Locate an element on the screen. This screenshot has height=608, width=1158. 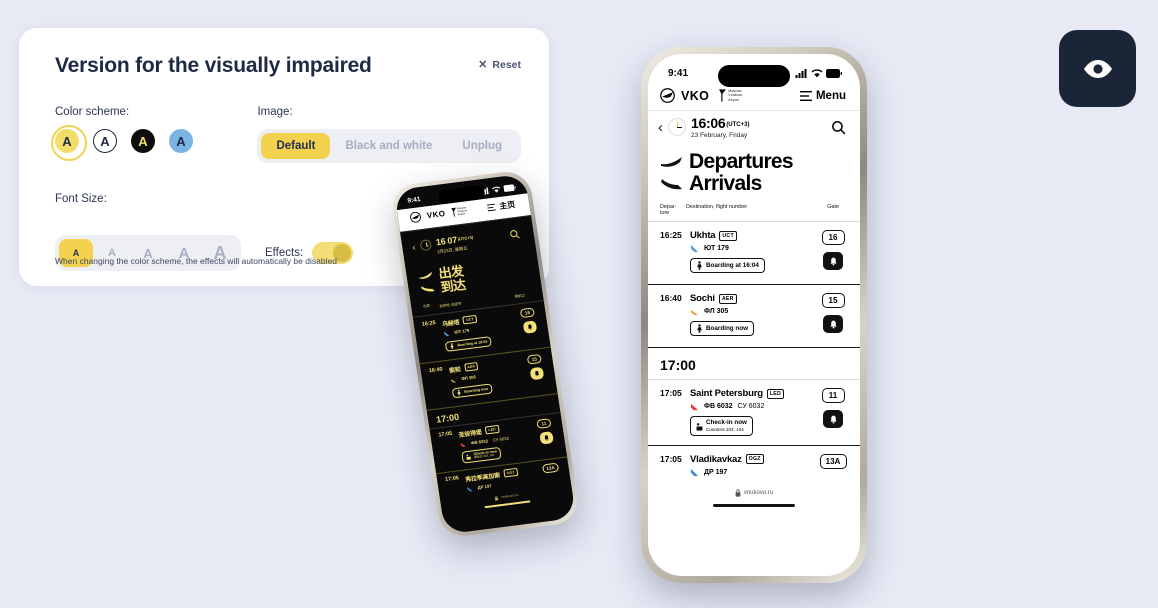
color-scheme-blue: A is located at coordinates (181, 141).